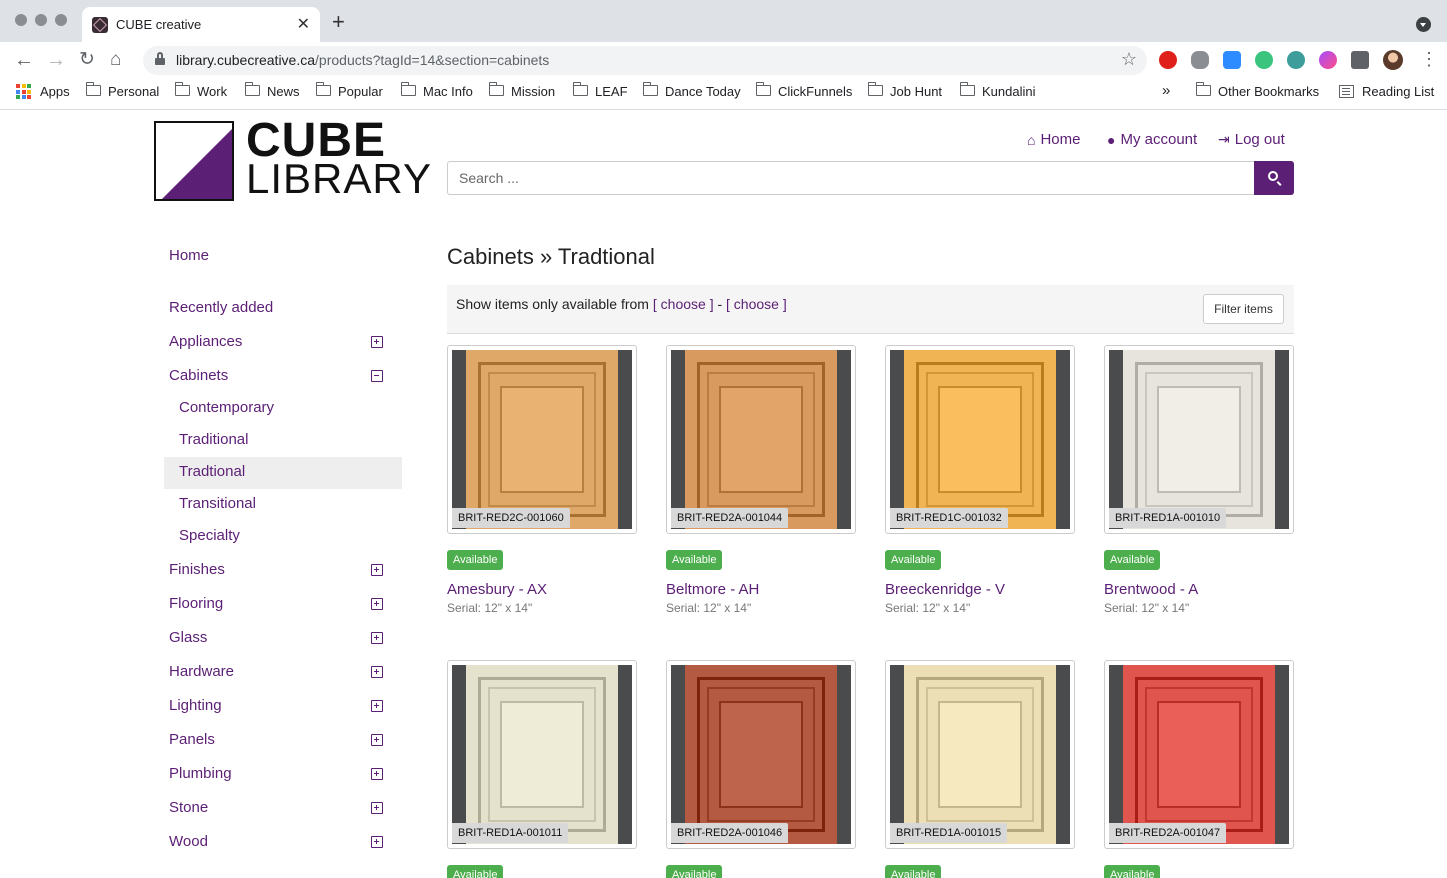 Image resolution: width=1447 pixels, height=878 pixels. Describe the element at coordinates (56, 60) in the screenshot. I see `forward-arrow-icon: →` at that location.